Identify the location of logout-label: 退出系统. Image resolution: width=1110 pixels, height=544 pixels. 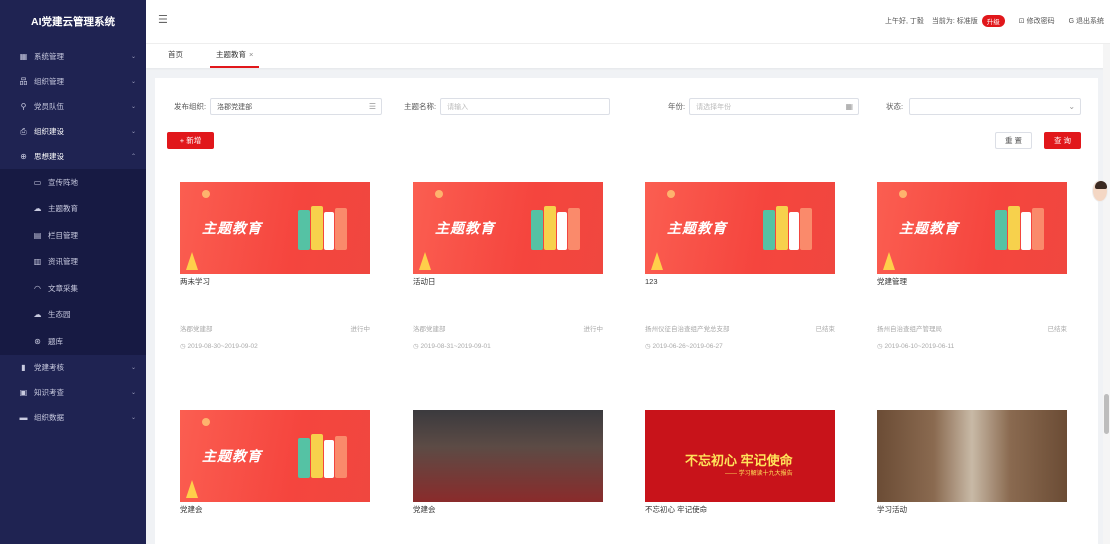
(1090, 21).